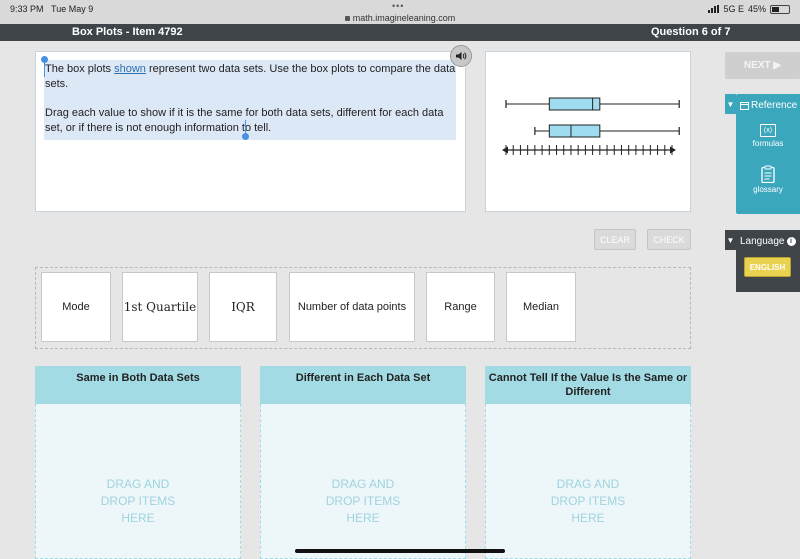 This screenshot has width=800, height=559. Describe the element at coordinates (76, 307) in the screenshot. I see `drag-item-mode: Mode` at that location.